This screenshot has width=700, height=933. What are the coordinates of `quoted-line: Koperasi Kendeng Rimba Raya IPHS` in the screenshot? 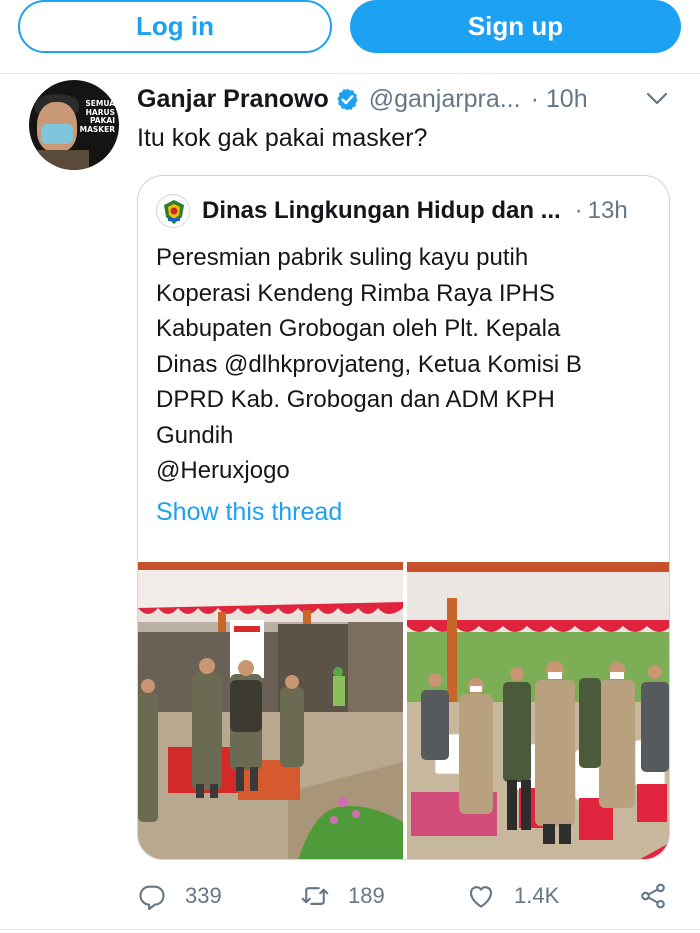 It's located at (355, 293).